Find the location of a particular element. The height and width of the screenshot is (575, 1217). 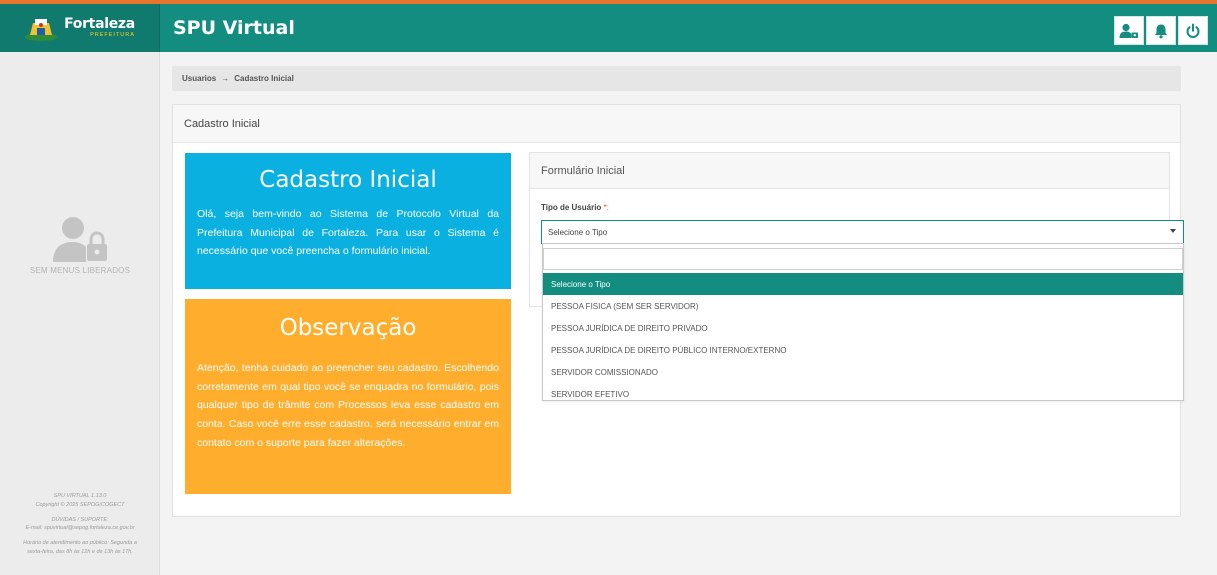

form-title: Formulário Inicial is located at coordinates (849, 171).